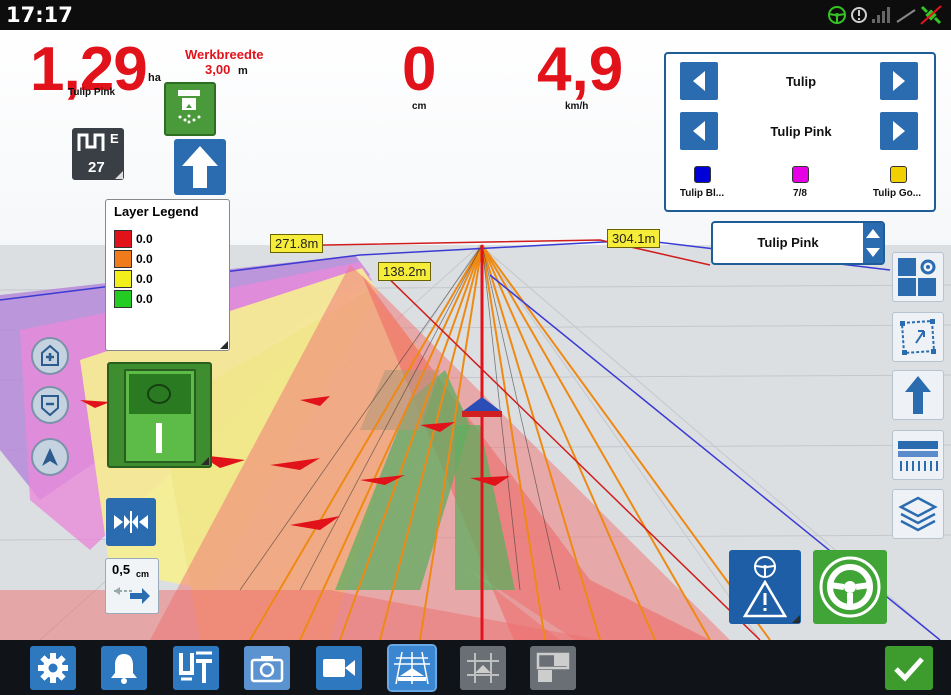  What do you see at coordinates (167, 275) in the screenshot?
I see `layer-legend: Layer Legend 0.0 0.0 0.0 0.0` at bounding box center [167, 275].